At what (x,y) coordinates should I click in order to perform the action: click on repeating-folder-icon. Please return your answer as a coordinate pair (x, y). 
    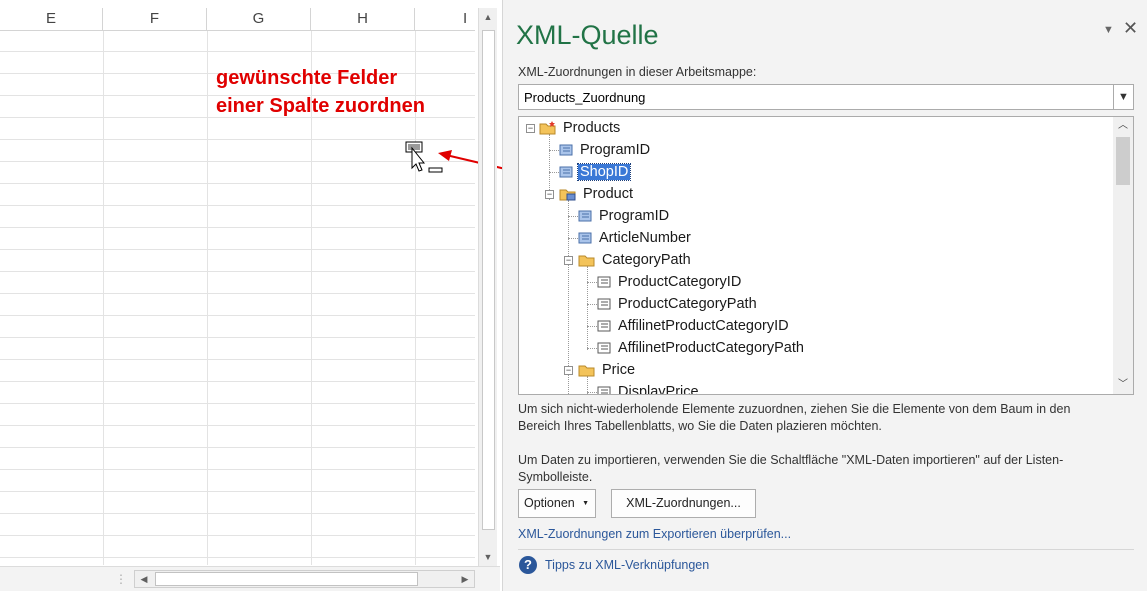
    Looking at the image, I should click on (567, 195).